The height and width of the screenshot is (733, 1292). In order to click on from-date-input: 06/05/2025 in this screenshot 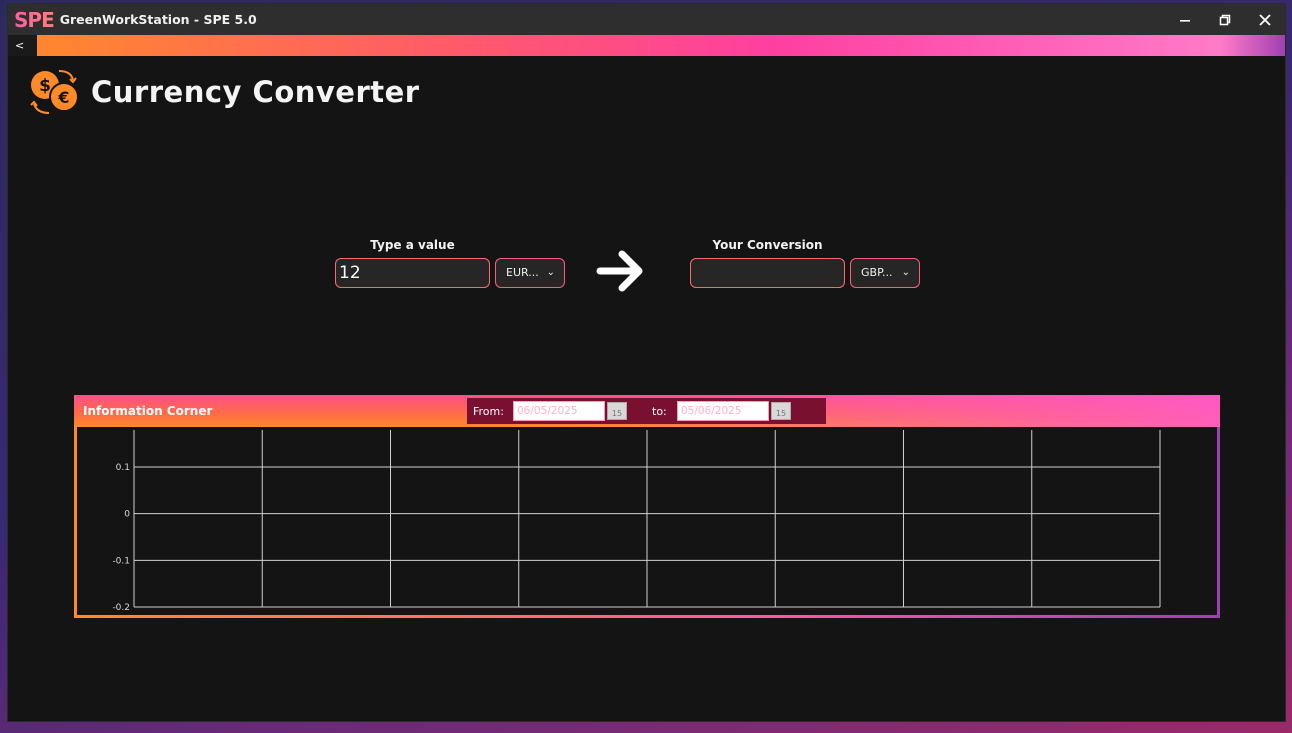, I will do `click(559, 411)`.